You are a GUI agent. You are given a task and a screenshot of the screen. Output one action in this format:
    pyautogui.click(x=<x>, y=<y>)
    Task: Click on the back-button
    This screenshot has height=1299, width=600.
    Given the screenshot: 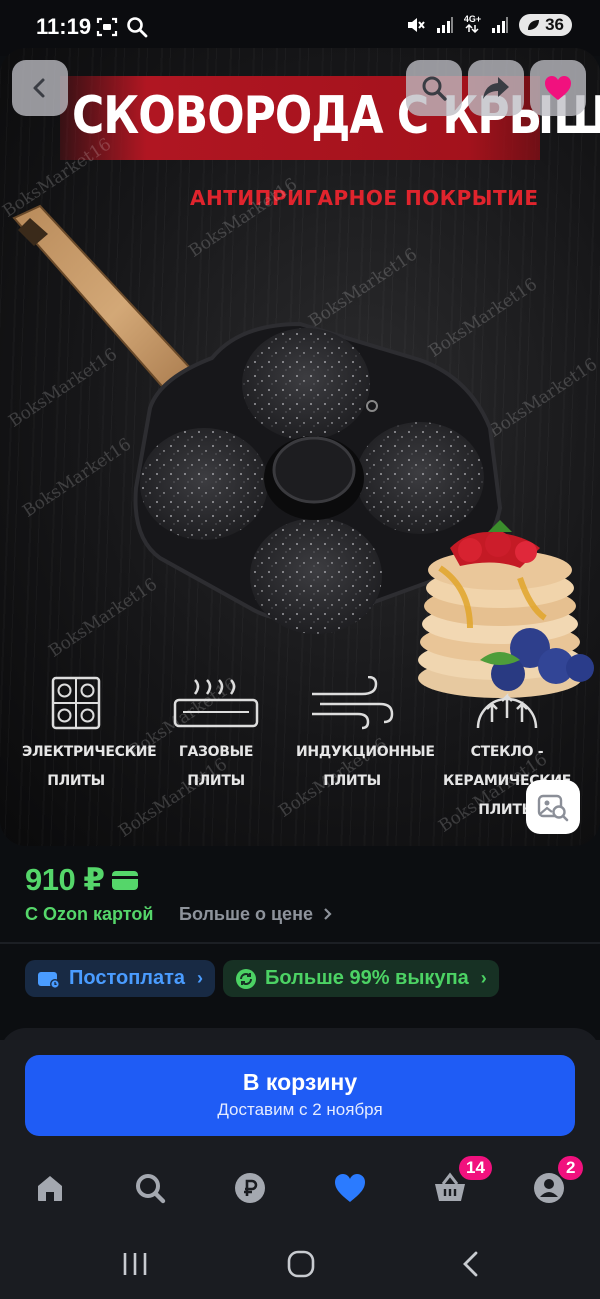 What is the action you would take?
    pyautogui.click(x=40, y=88)
    